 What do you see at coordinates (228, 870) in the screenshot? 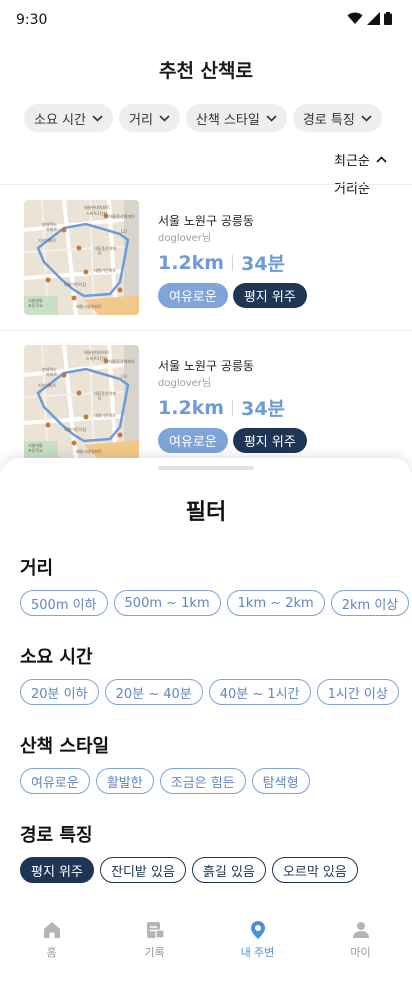
I see `option-chip: 흙길 있음` at bounding box center [228, 870].